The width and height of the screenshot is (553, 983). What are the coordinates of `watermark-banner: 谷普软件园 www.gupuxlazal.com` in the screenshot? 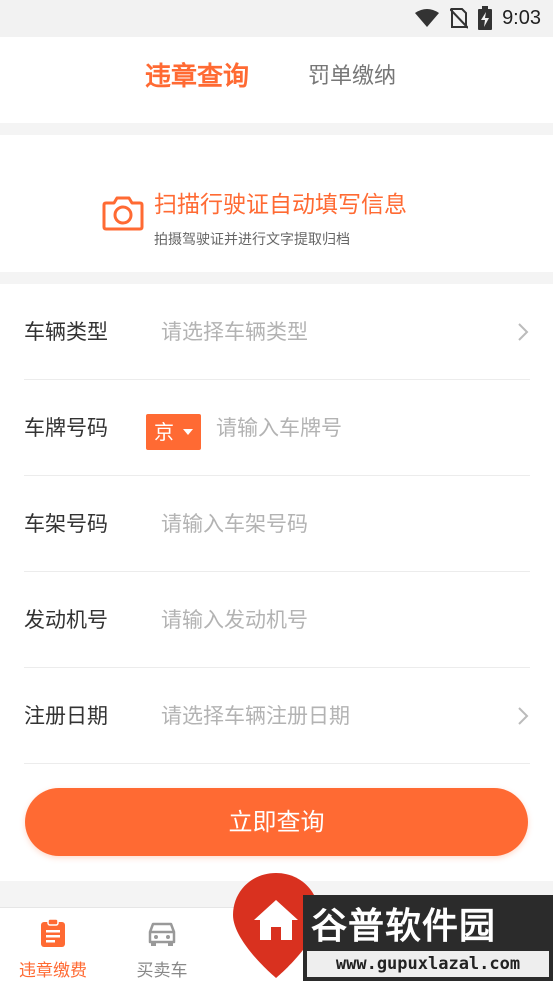 It's located at (428, 938).